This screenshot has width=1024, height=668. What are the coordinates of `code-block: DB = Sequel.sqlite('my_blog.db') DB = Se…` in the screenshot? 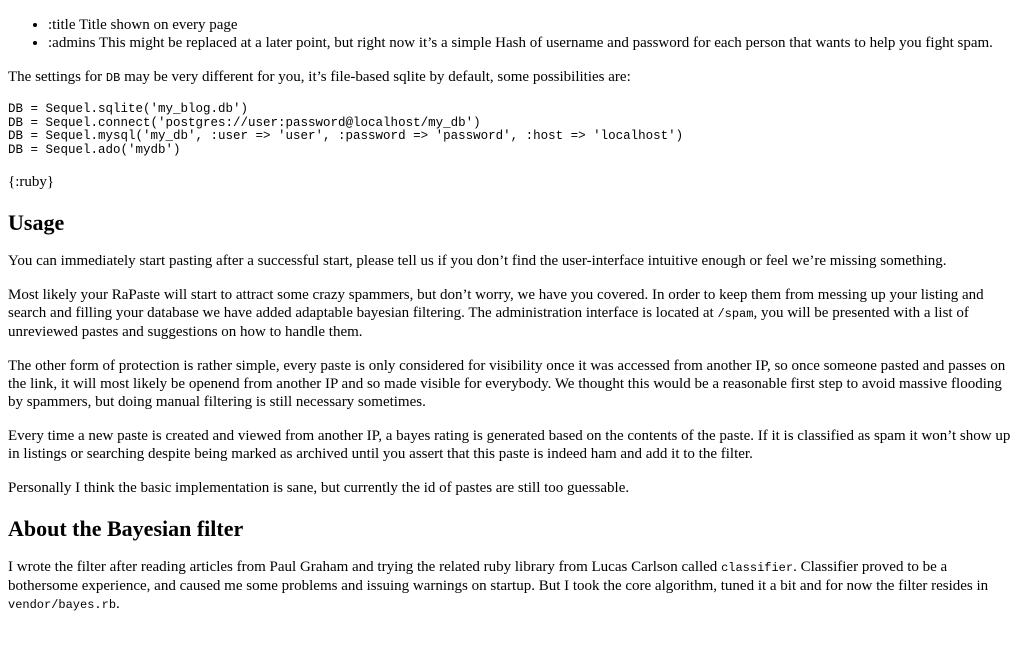 It's located at (346, 129).